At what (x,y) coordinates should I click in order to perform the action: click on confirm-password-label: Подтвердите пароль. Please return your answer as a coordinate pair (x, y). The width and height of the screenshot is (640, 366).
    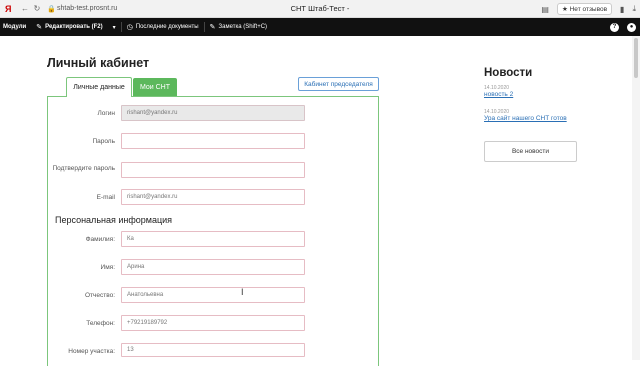
    Looking at the image, I should click on (83, 168).